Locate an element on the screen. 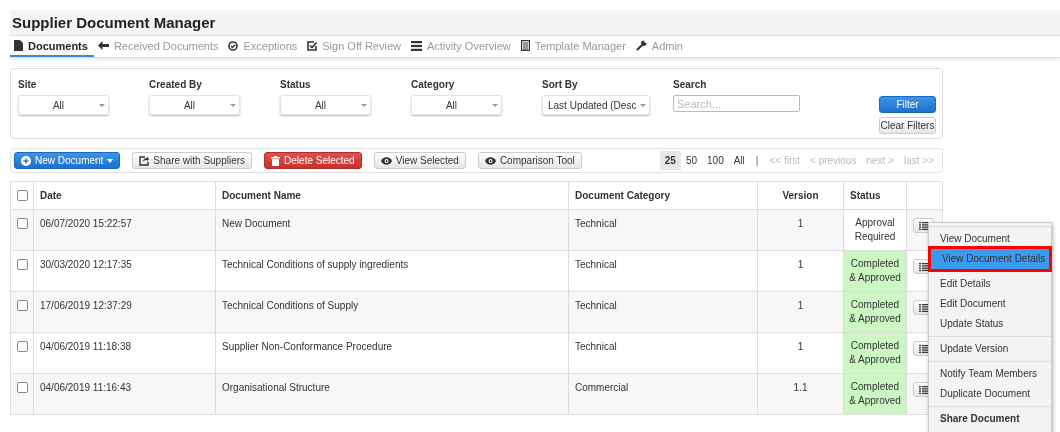 Image resolution: width=1060 pixels, height=432 pixels. name-cell: Organisational Structure is located at coordinates (392, 394).